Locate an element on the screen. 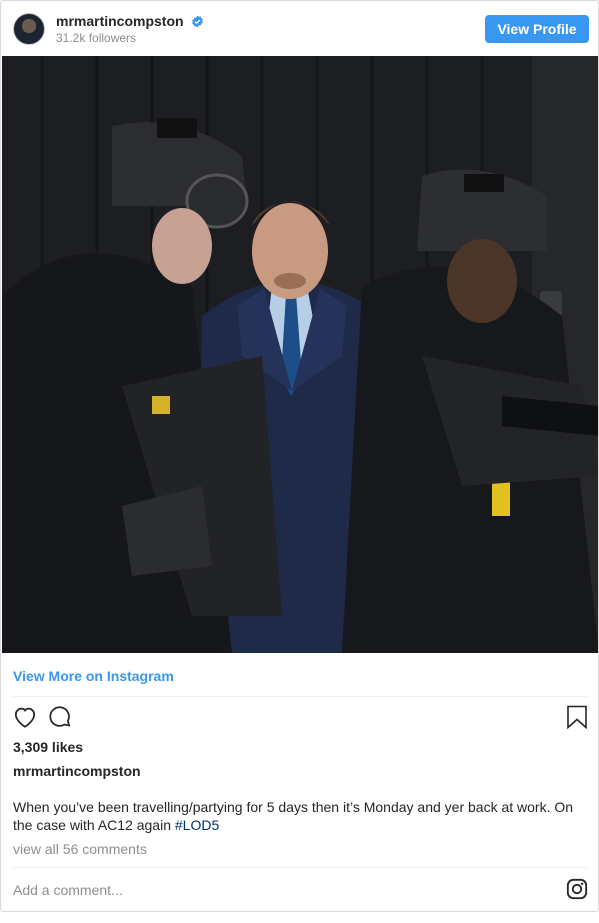 This screenshot has width=599, height=923. follower-count: 31.2k followers is located at coordinates (96, 38).